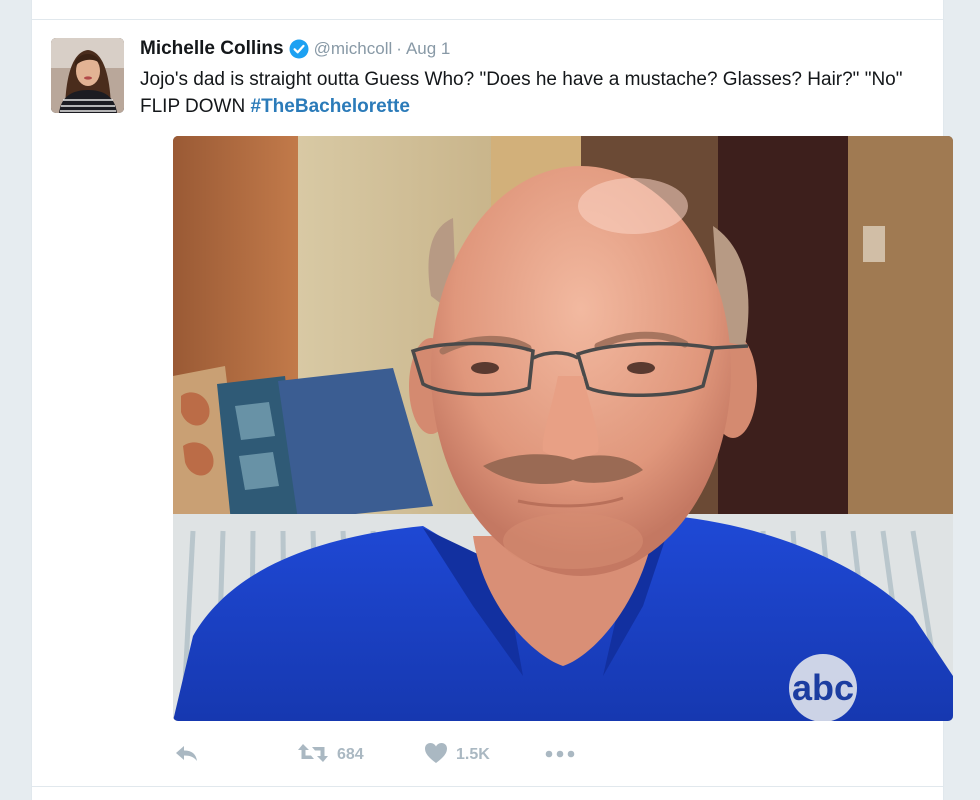 Image resolution: width=980 pixels, height=800 pixels. I want to click on verified-badge-icon, so click(299, 49).